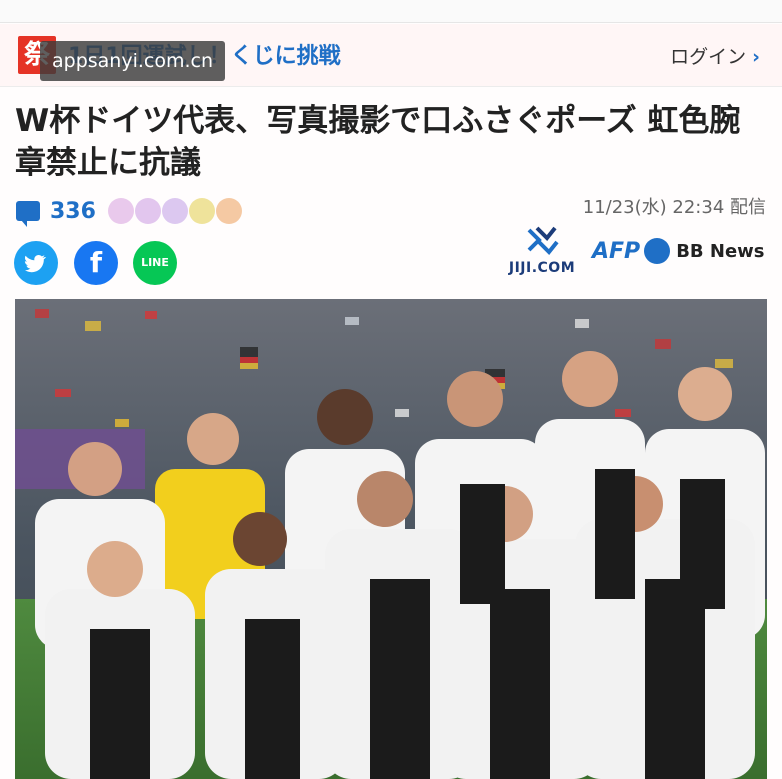 The width and height of the screenshot is (782, 779). I want to click on article-meta: 336, so click(129, 211).